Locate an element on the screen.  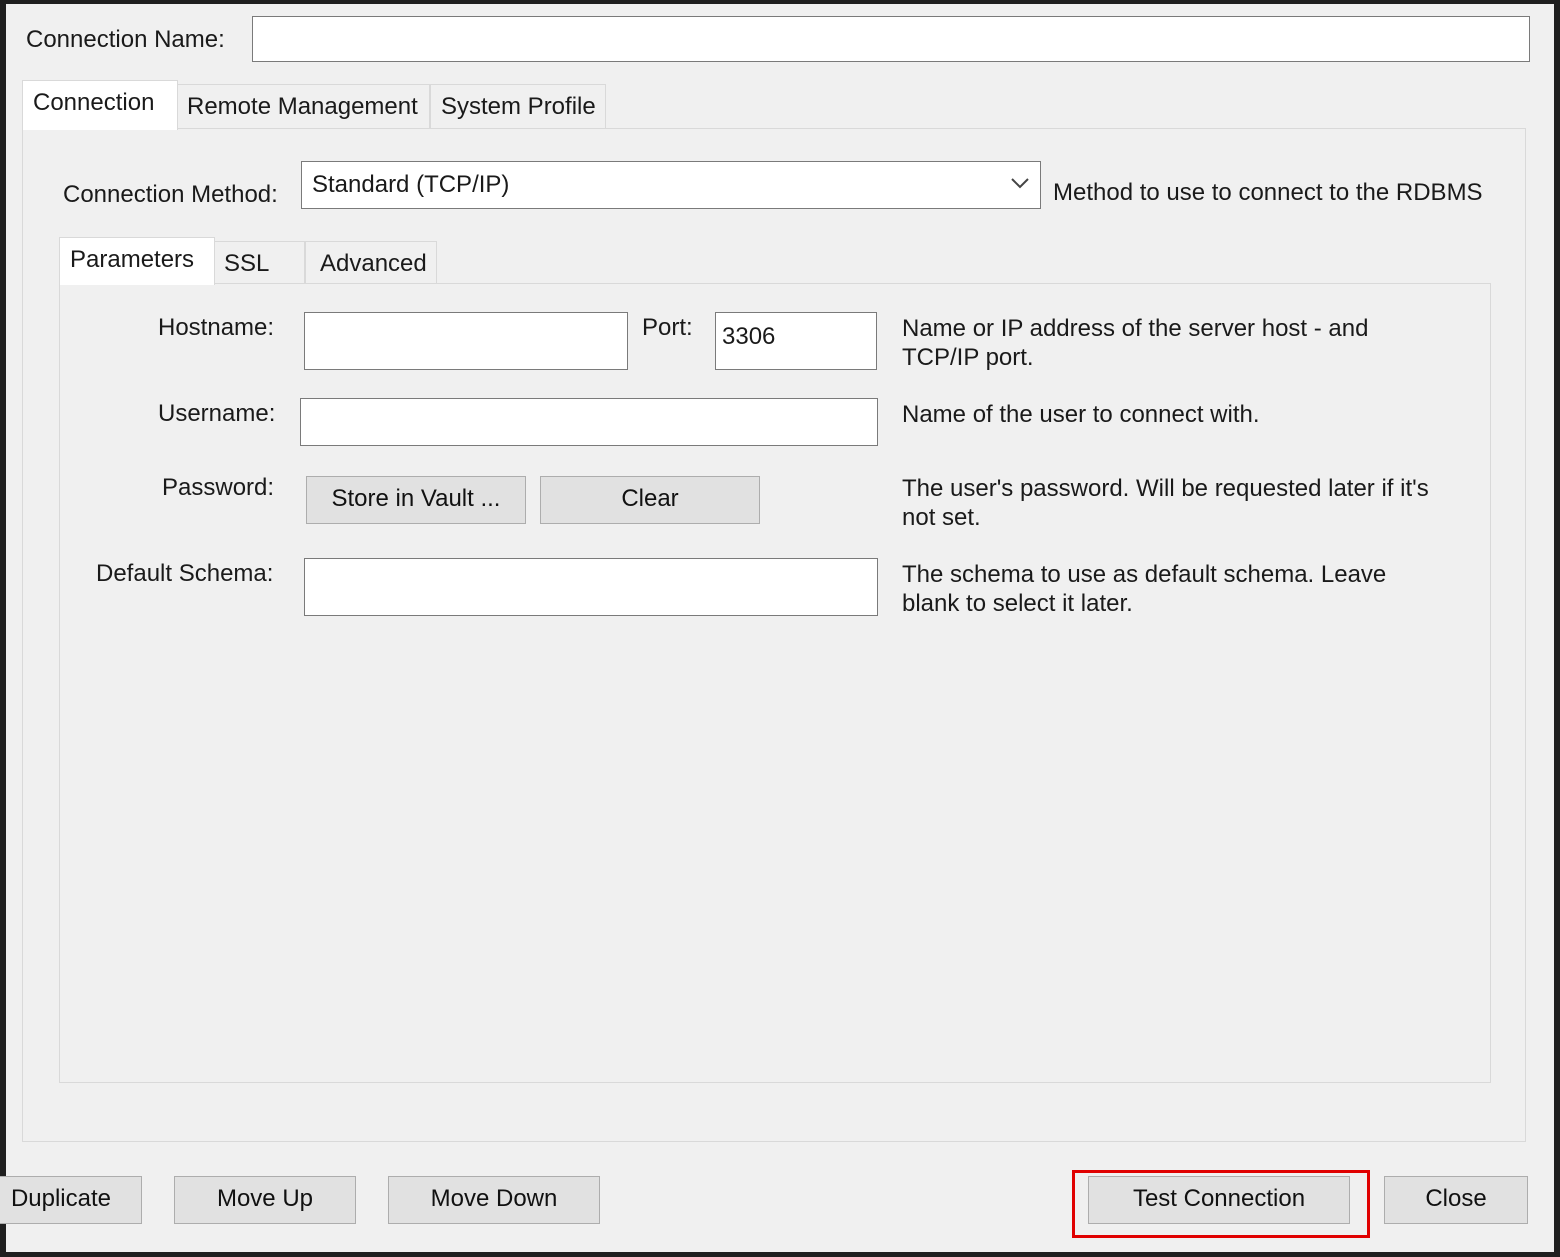
tab-connection: Connection is located at coordinates (100, 105).